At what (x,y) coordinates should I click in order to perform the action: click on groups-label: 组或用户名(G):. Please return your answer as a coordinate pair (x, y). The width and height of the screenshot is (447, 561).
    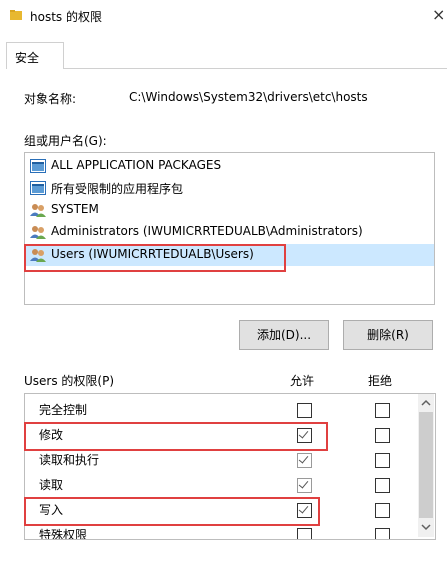
    Looking at the image, I should click on (65, 141).